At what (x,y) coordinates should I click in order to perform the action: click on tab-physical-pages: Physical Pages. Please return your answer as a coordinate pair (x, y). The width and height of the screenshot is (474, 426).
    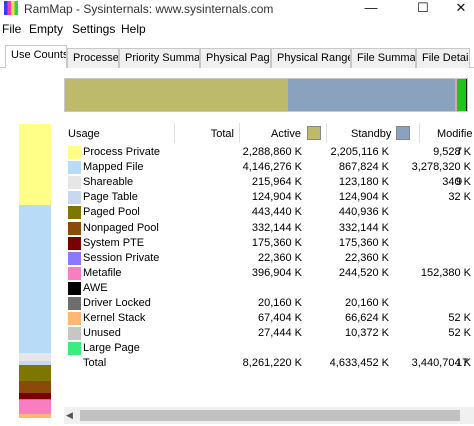
    Looking at the image, I should click on (235, 58).